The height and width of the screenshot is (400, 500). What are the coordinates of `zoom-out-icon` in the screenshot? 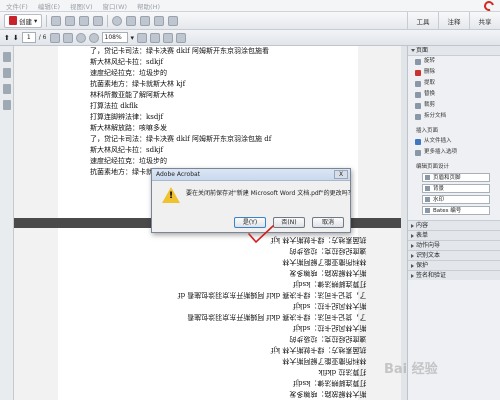 It's located at (80, 37).